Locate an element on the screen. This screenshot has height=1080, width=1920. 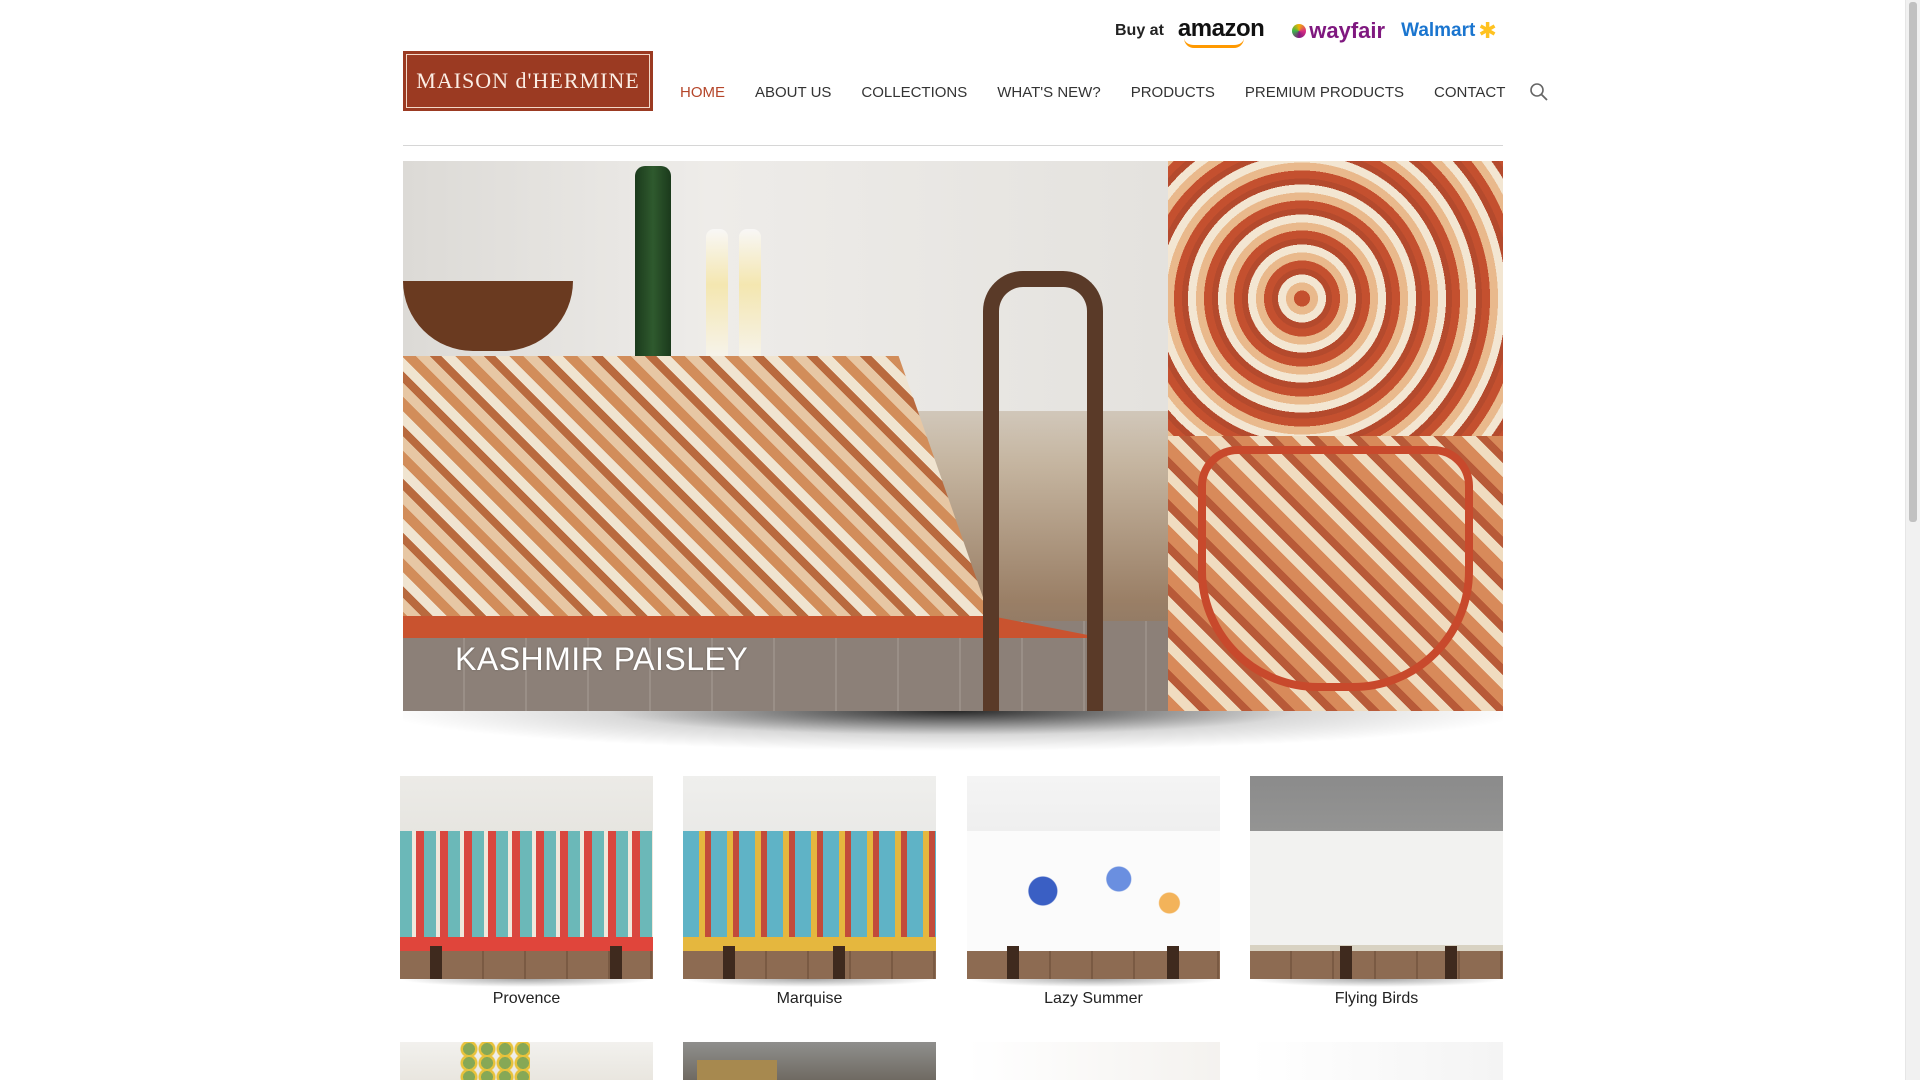
product-name: Lazy Summer is located at coordinates (1093, 999).